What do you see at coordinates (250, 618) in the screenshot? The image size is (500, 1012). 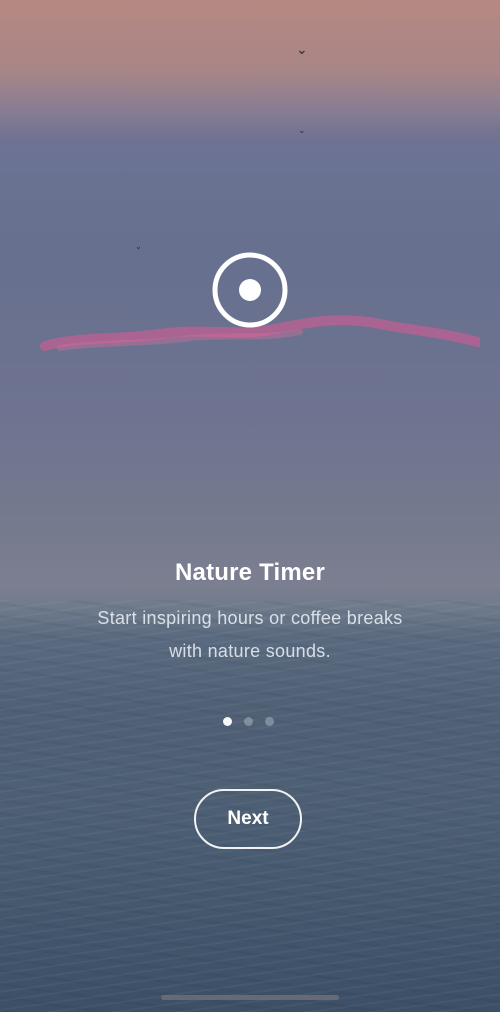 I see `subtitle-line: Start inspiring hours or coffee breaks` at bounding box center [250, 618].